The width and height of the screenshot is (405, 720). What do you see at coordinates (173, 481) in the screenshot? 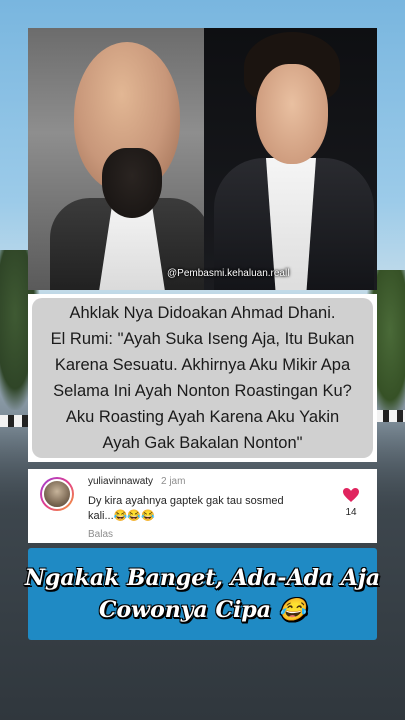
I see `comment-timestamp: 2 jam` at bounding box center [173, 481].